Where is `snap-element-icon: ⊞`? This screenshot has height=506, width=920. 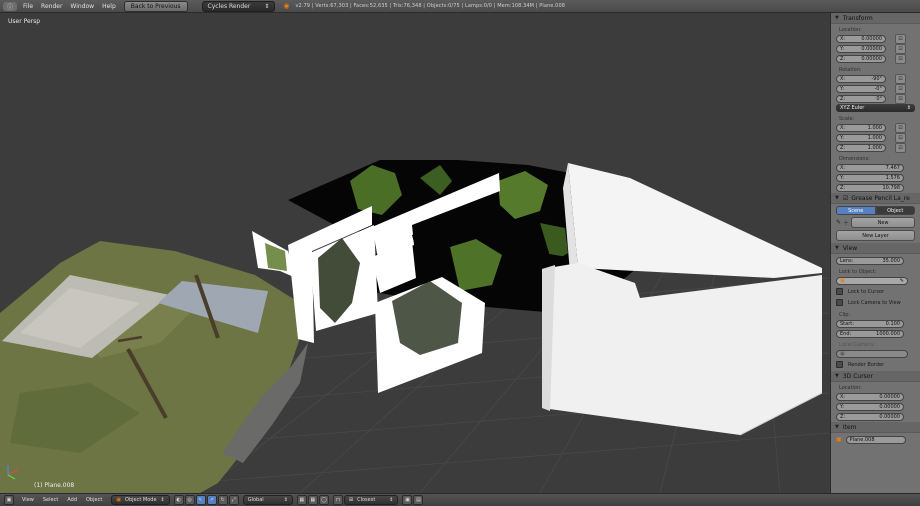 snap-element-icon: ⊞ is located at coordinates (351, 500).